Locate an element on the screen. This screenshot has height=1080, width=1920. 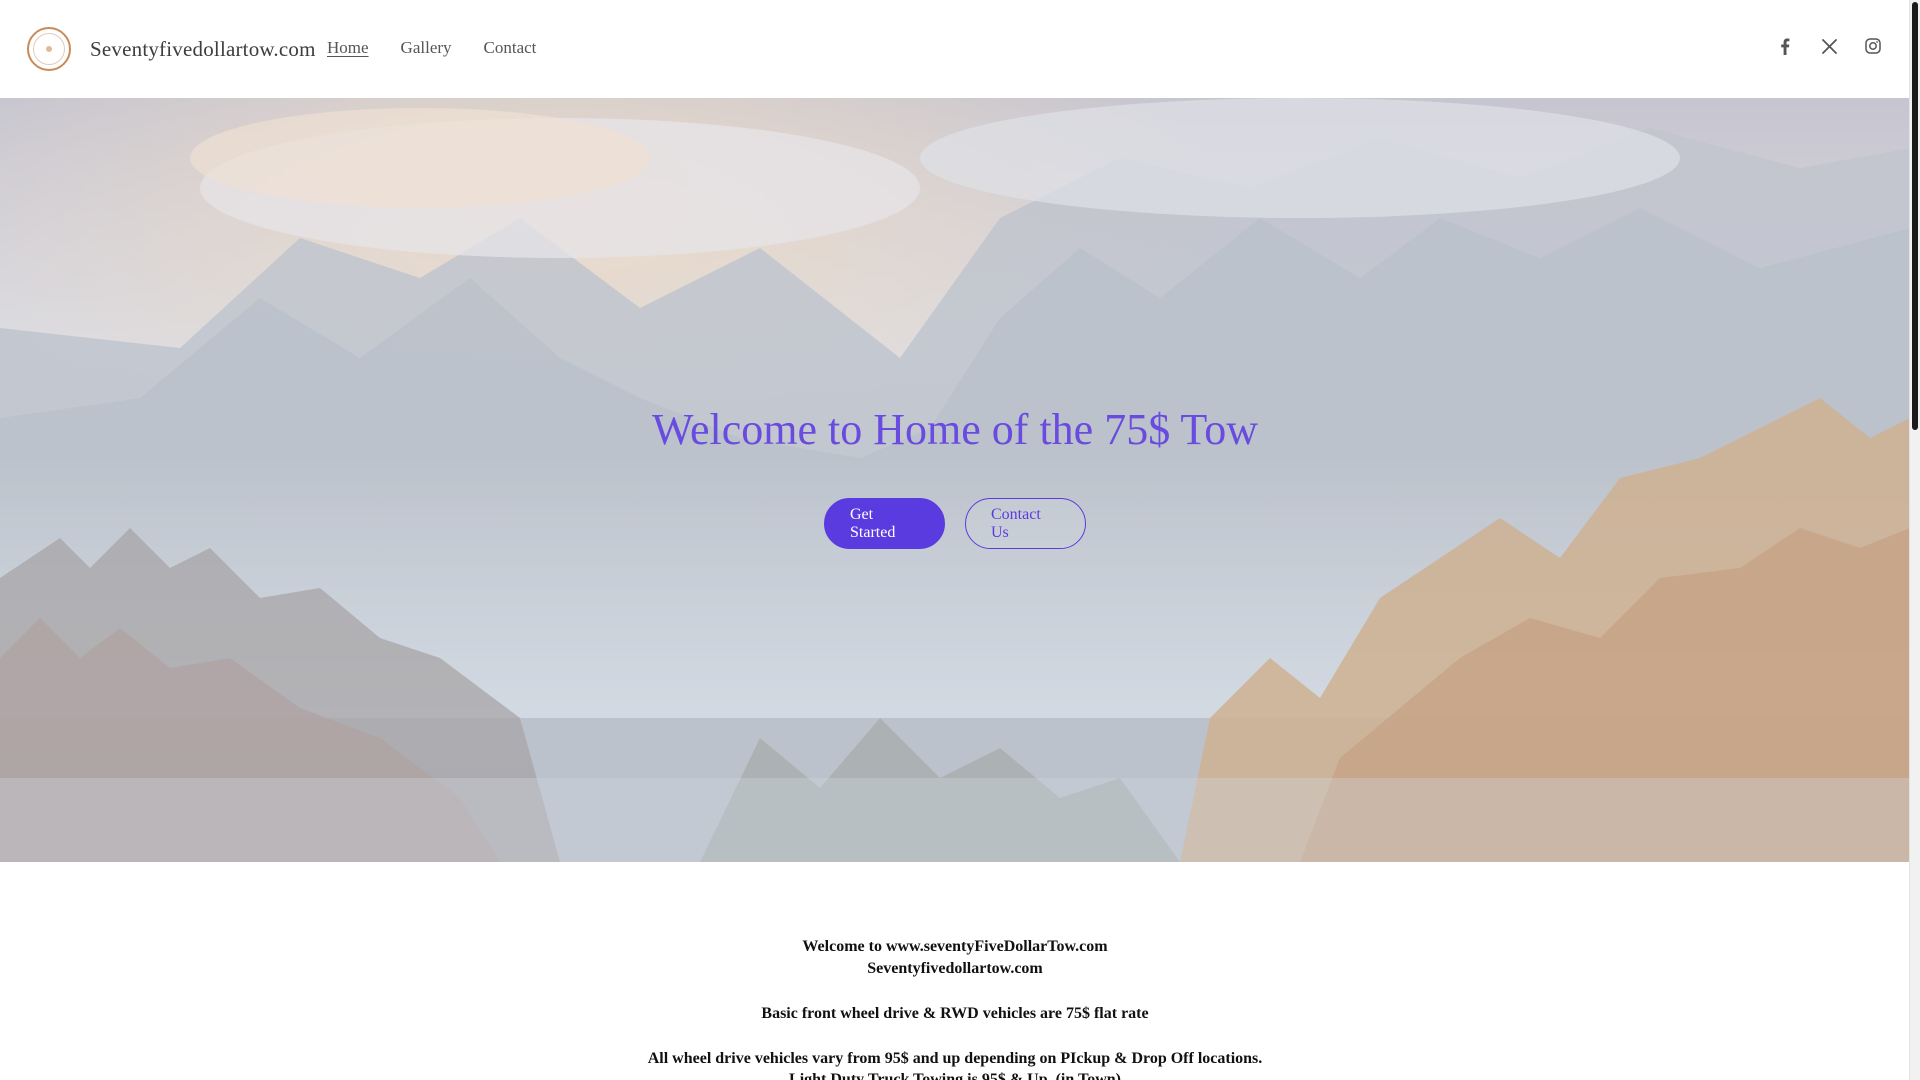
intro-line: Welcome to www.seventyFiveDollarTow.com is located at coordinates (955, 946).